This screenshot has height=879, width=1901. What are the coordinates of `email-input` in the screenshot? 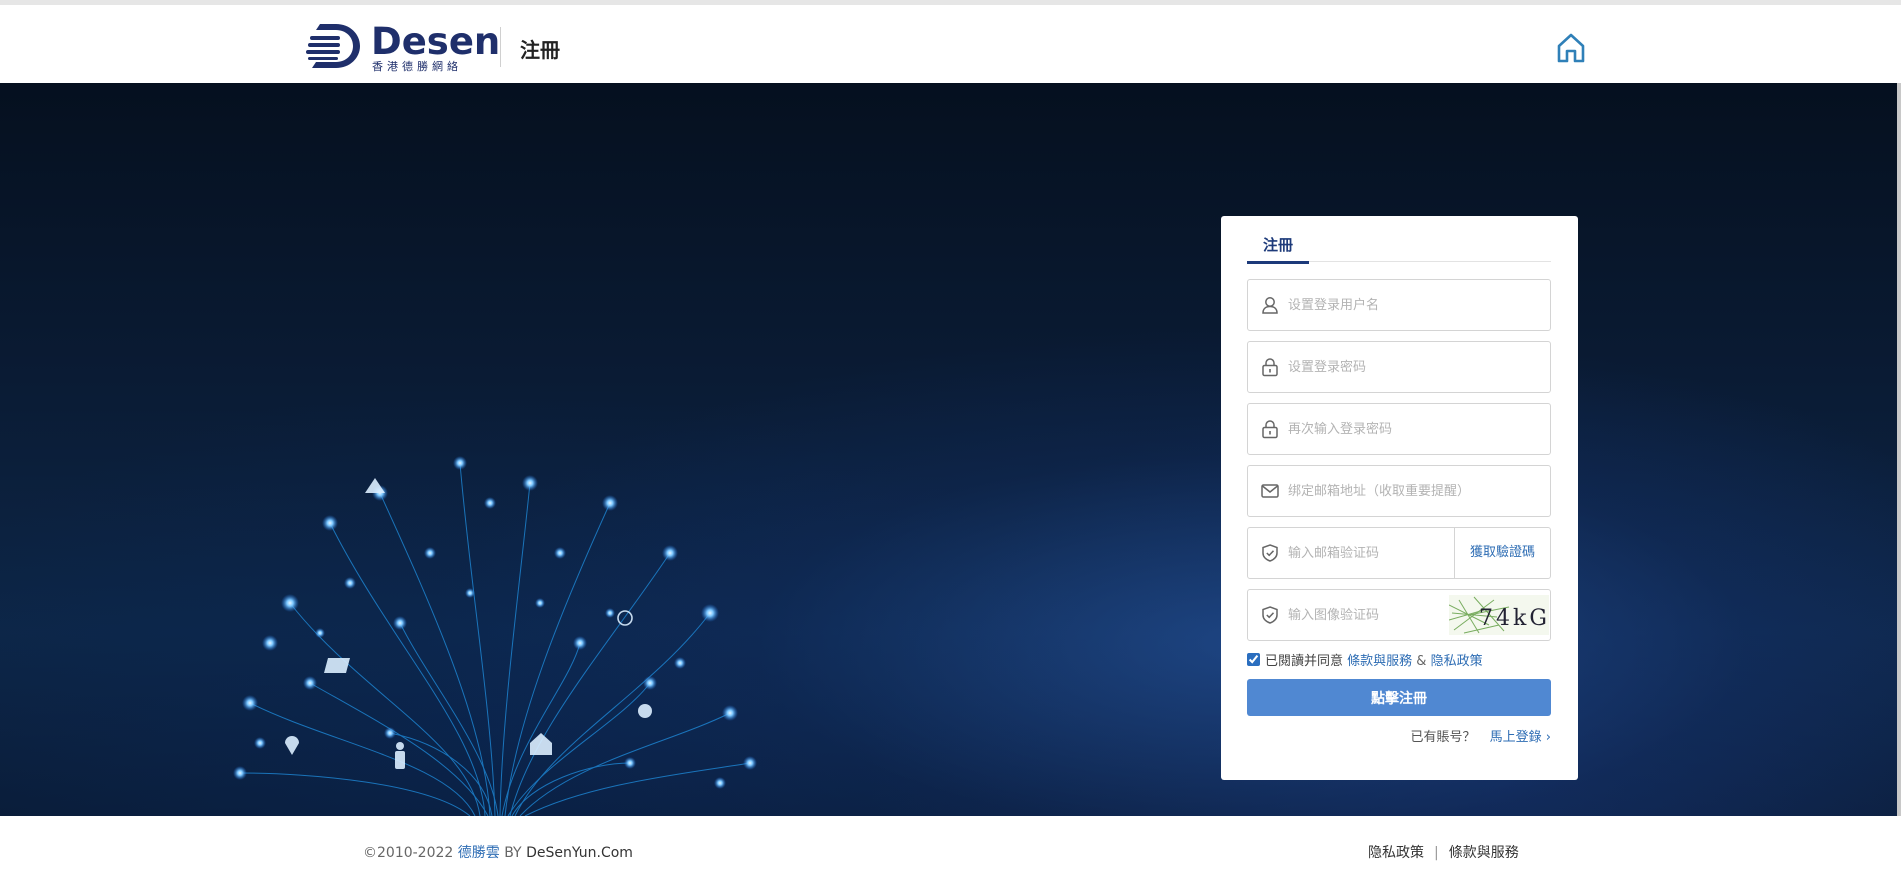 It's located at (1413, 491).